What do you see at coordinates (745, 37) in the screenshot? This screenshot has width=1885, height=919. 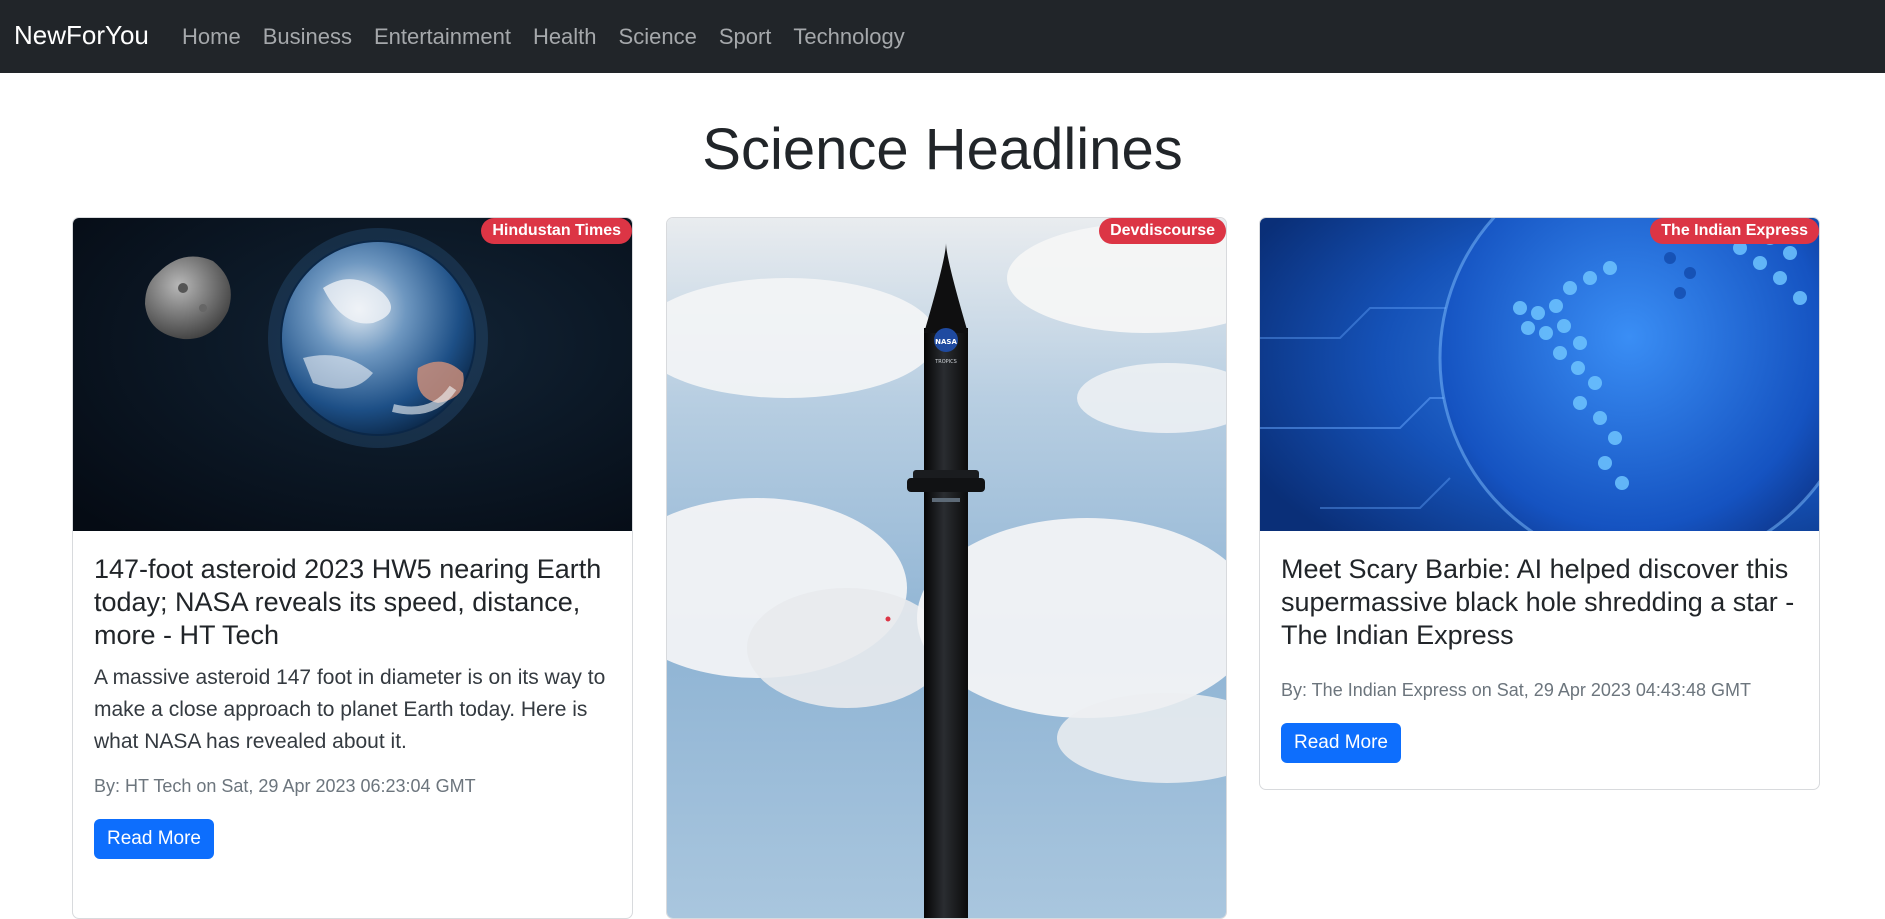 I see `nav-link-sport: Sport` at bounding box center [745, 37].